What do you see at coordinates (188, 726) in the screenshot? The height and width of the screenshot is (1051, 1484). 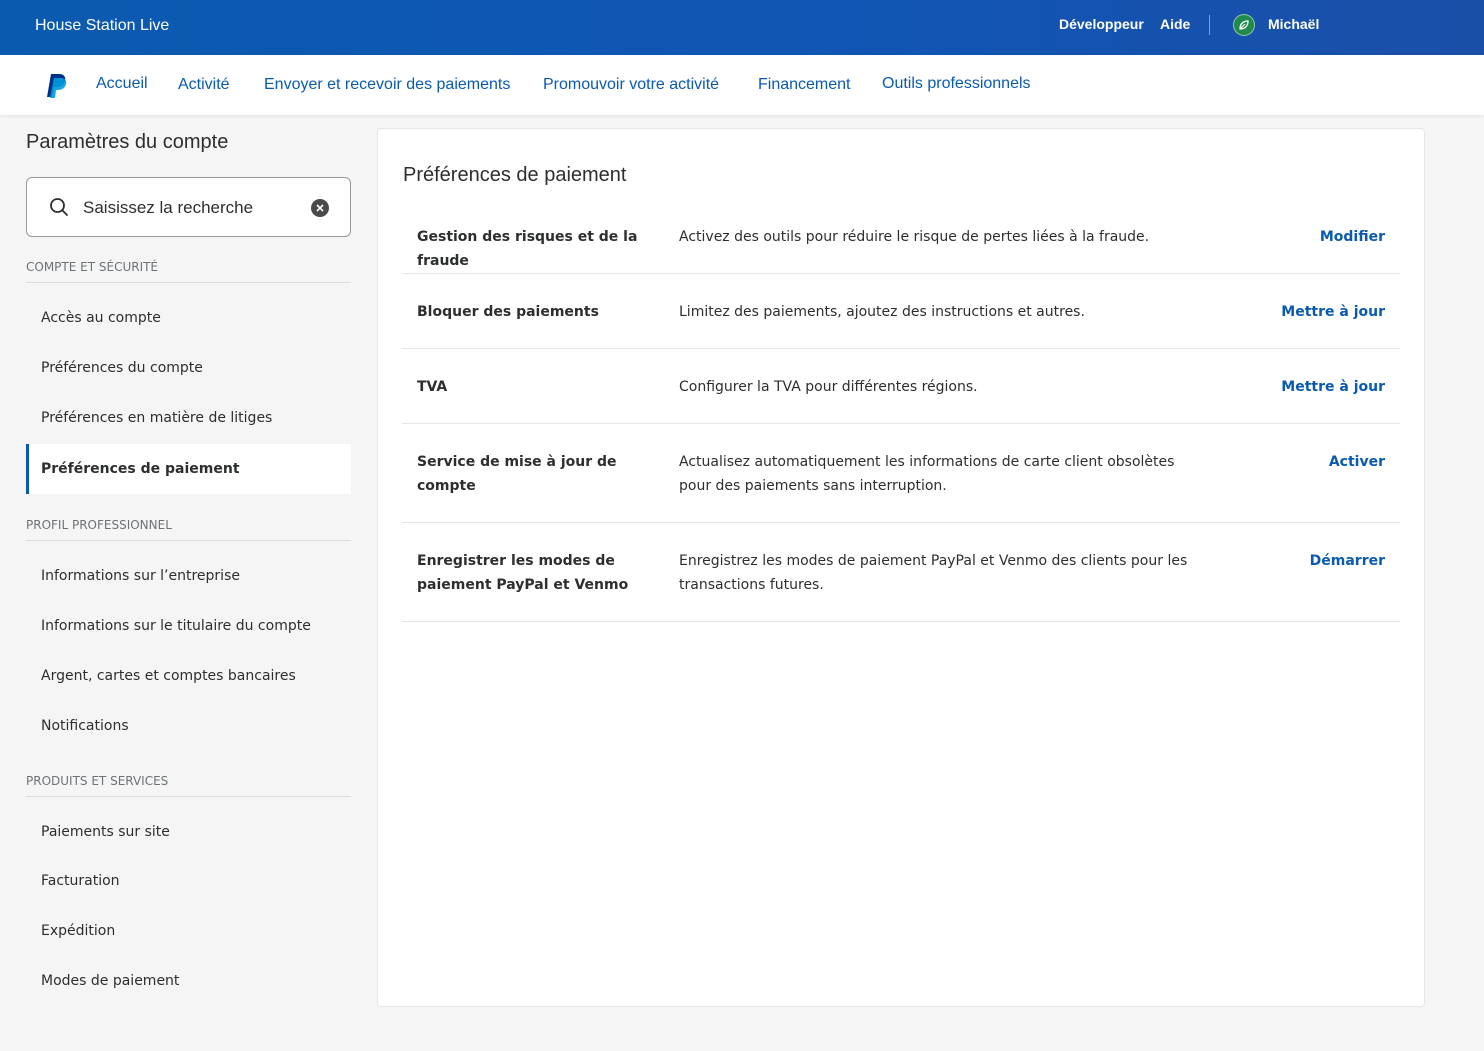 I see `sidebar-item-notifications: Notifications` at bounding box center [188, 726].